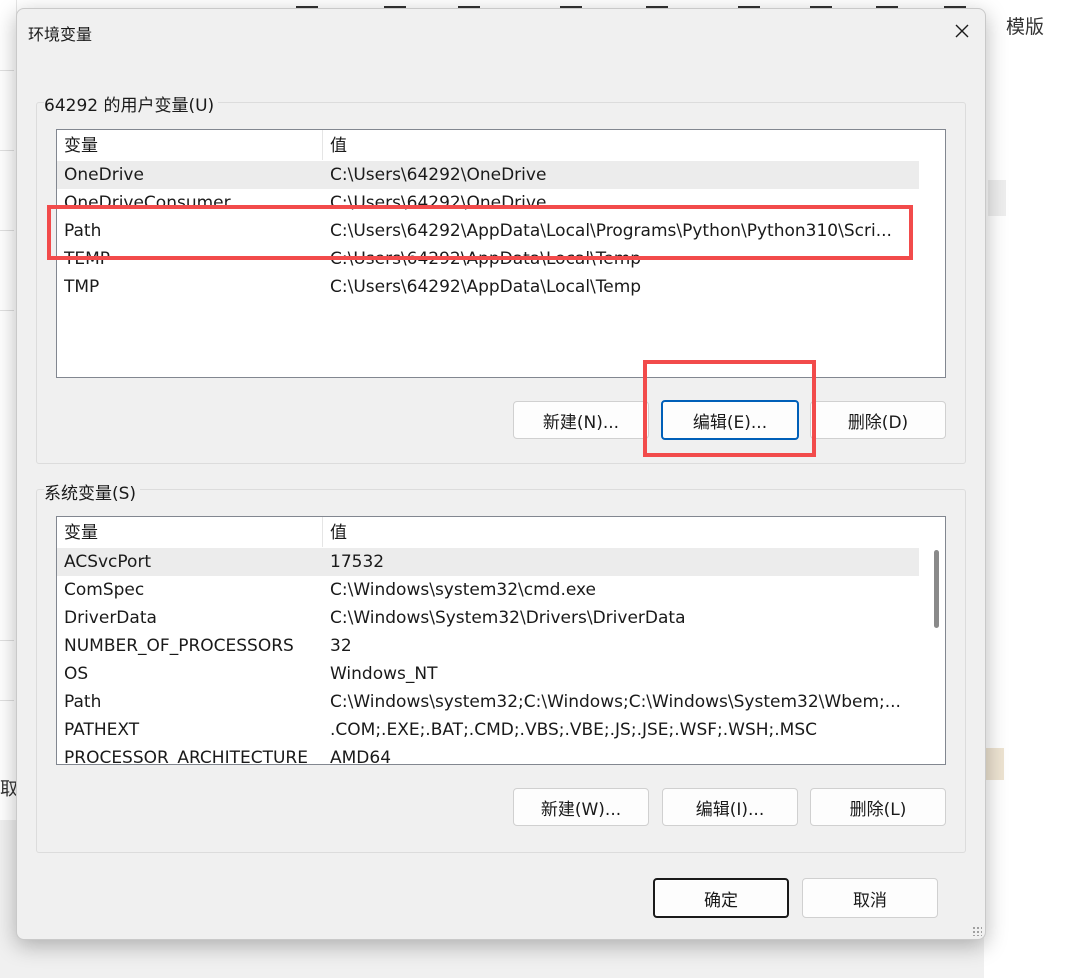 Image resolution: width=1080 pixels, height=978 pixels. I want to click on table-row: TEMP C:\Users\64292\AppData\Local\Temp, so click(488, 259).